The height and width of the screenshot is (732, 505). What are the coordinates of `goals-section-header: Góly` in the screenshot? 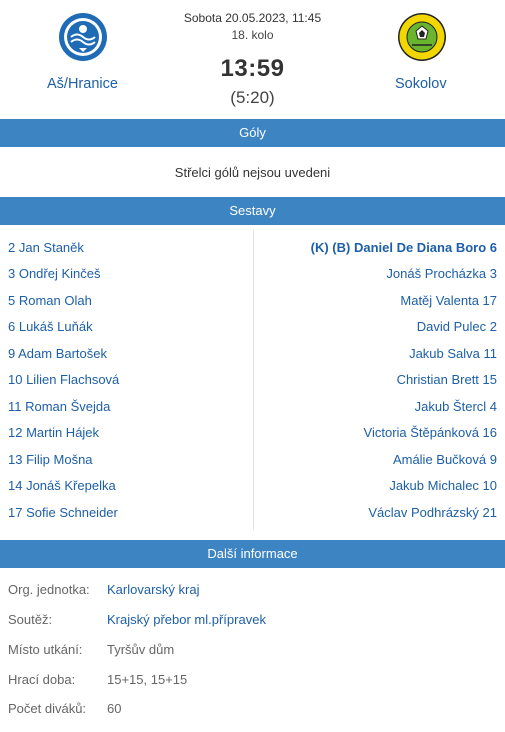 It's located at (252, 133).